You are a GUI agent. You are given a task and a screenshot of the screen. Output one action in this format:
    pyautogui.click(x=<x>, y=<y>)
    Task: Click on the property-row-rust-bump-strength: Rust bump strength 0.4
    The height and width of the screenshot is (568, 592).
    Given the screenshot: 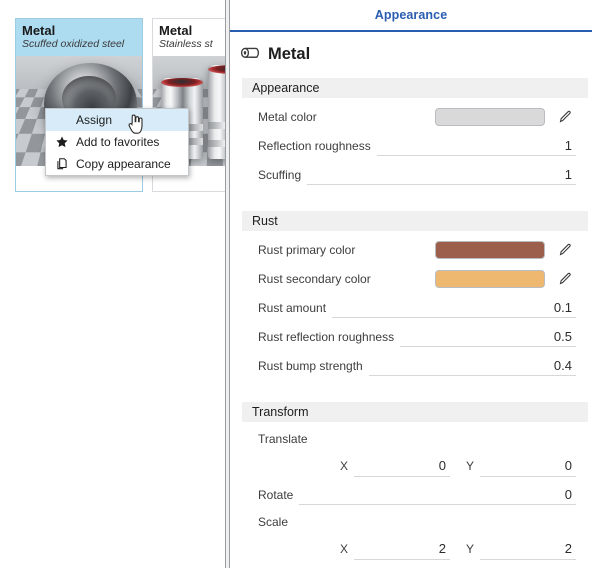 What is the action you would take?
    pyautogui.click(x=411, y=365)
    